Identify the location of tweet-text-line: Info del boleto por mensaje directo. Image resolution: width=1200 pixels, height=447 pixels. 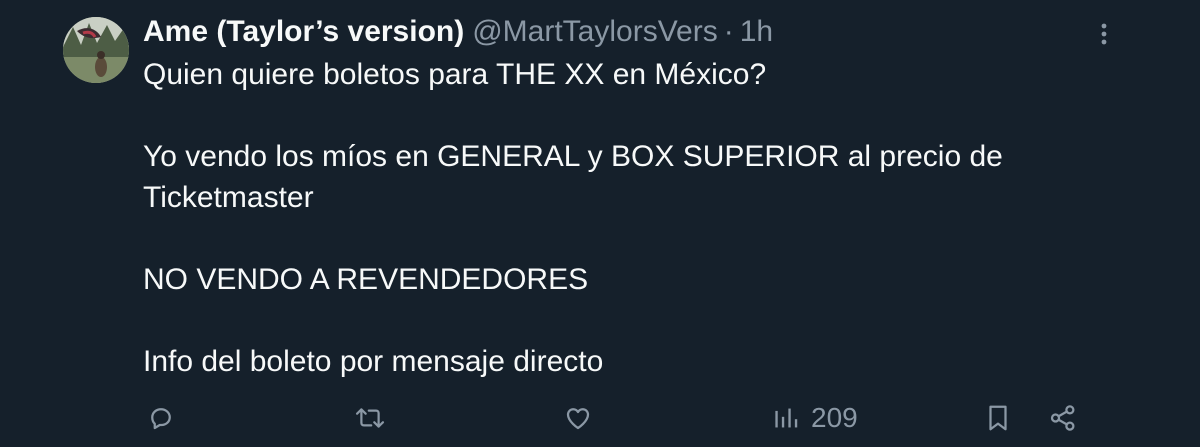
(373, 361).